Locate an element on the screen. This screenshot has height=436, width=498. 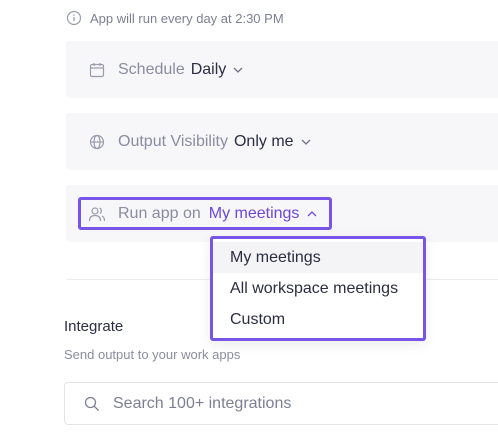
schedule-info-text: App will run every day at 2:30 PM is located at coordinates (187, 18).